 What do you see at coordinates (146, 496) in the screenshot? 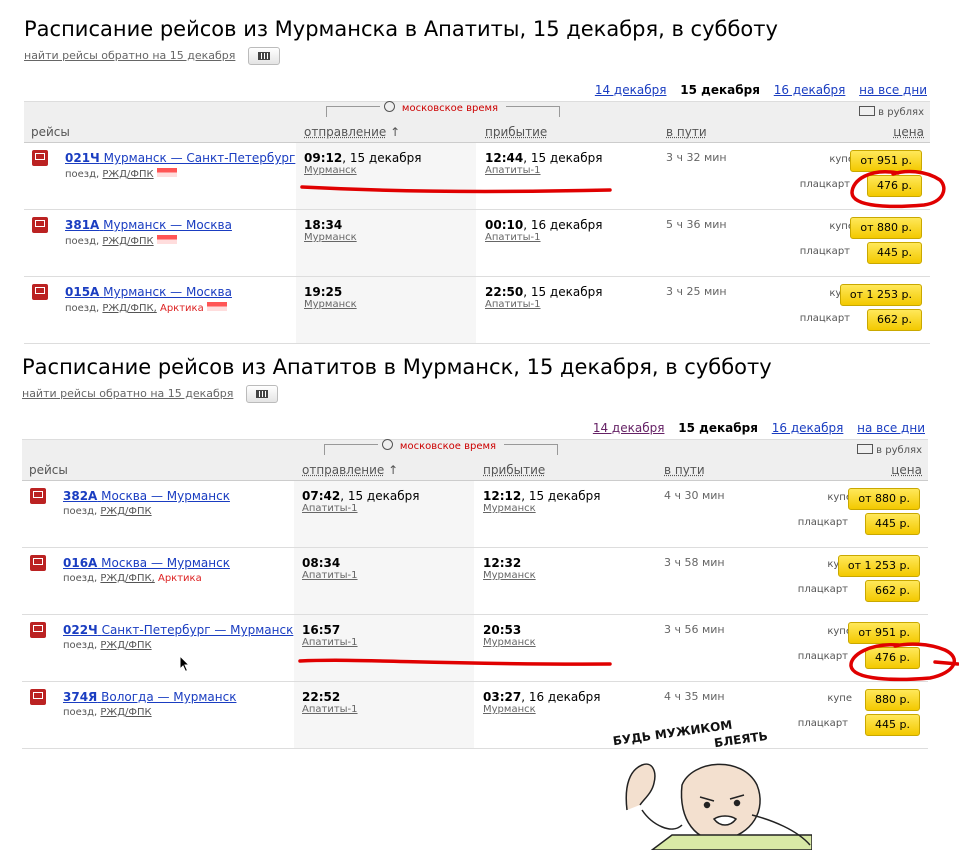
I see `train-title: 382А Москва — Мурманск` at bounding box center [146, 496].